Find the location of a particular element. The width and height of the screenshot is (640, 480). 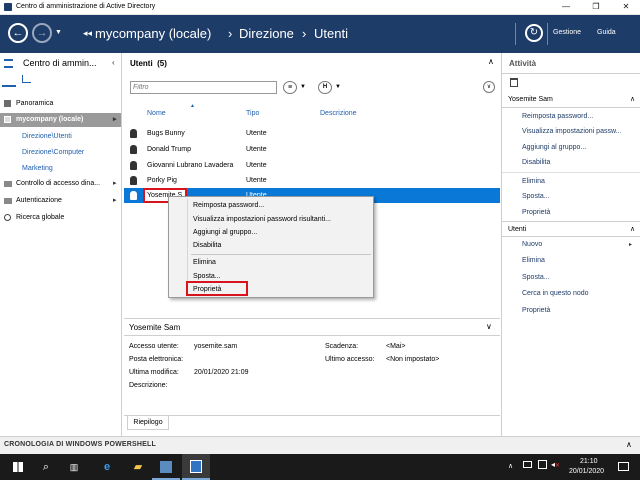

filter-input is located at coordinates (203, 87).